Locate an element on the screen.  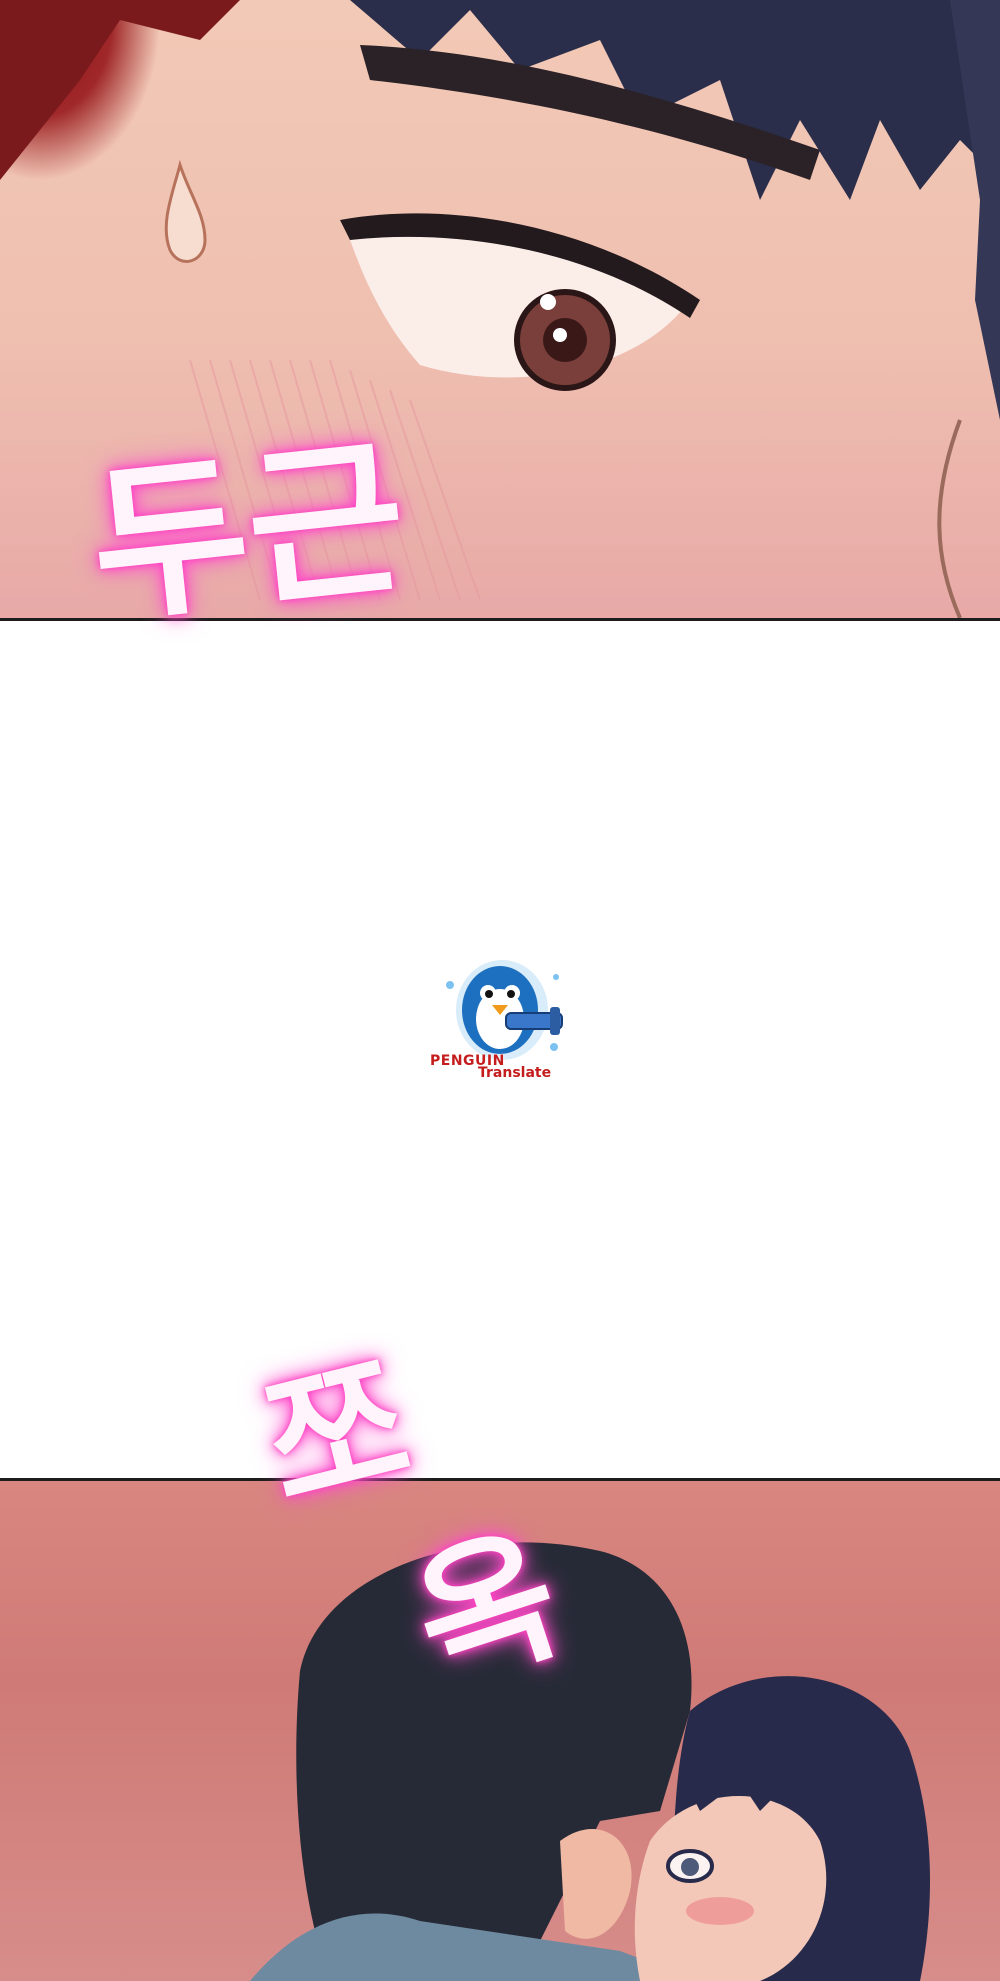
watermark-text-line2: Translate is located at coordinates (515, 1073).